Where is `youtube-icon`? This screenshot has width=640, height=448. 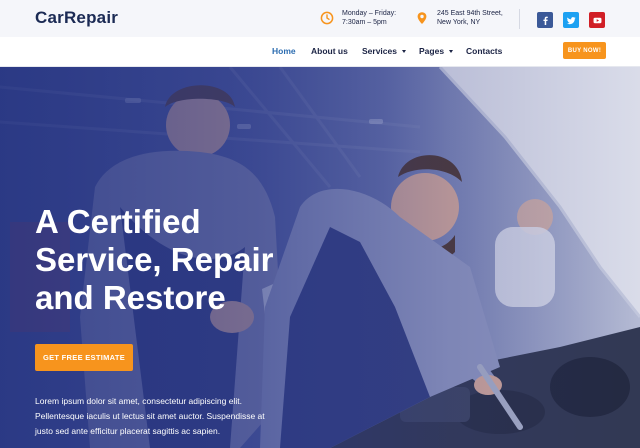
youtube-icon is located at coordinates (597, 20).